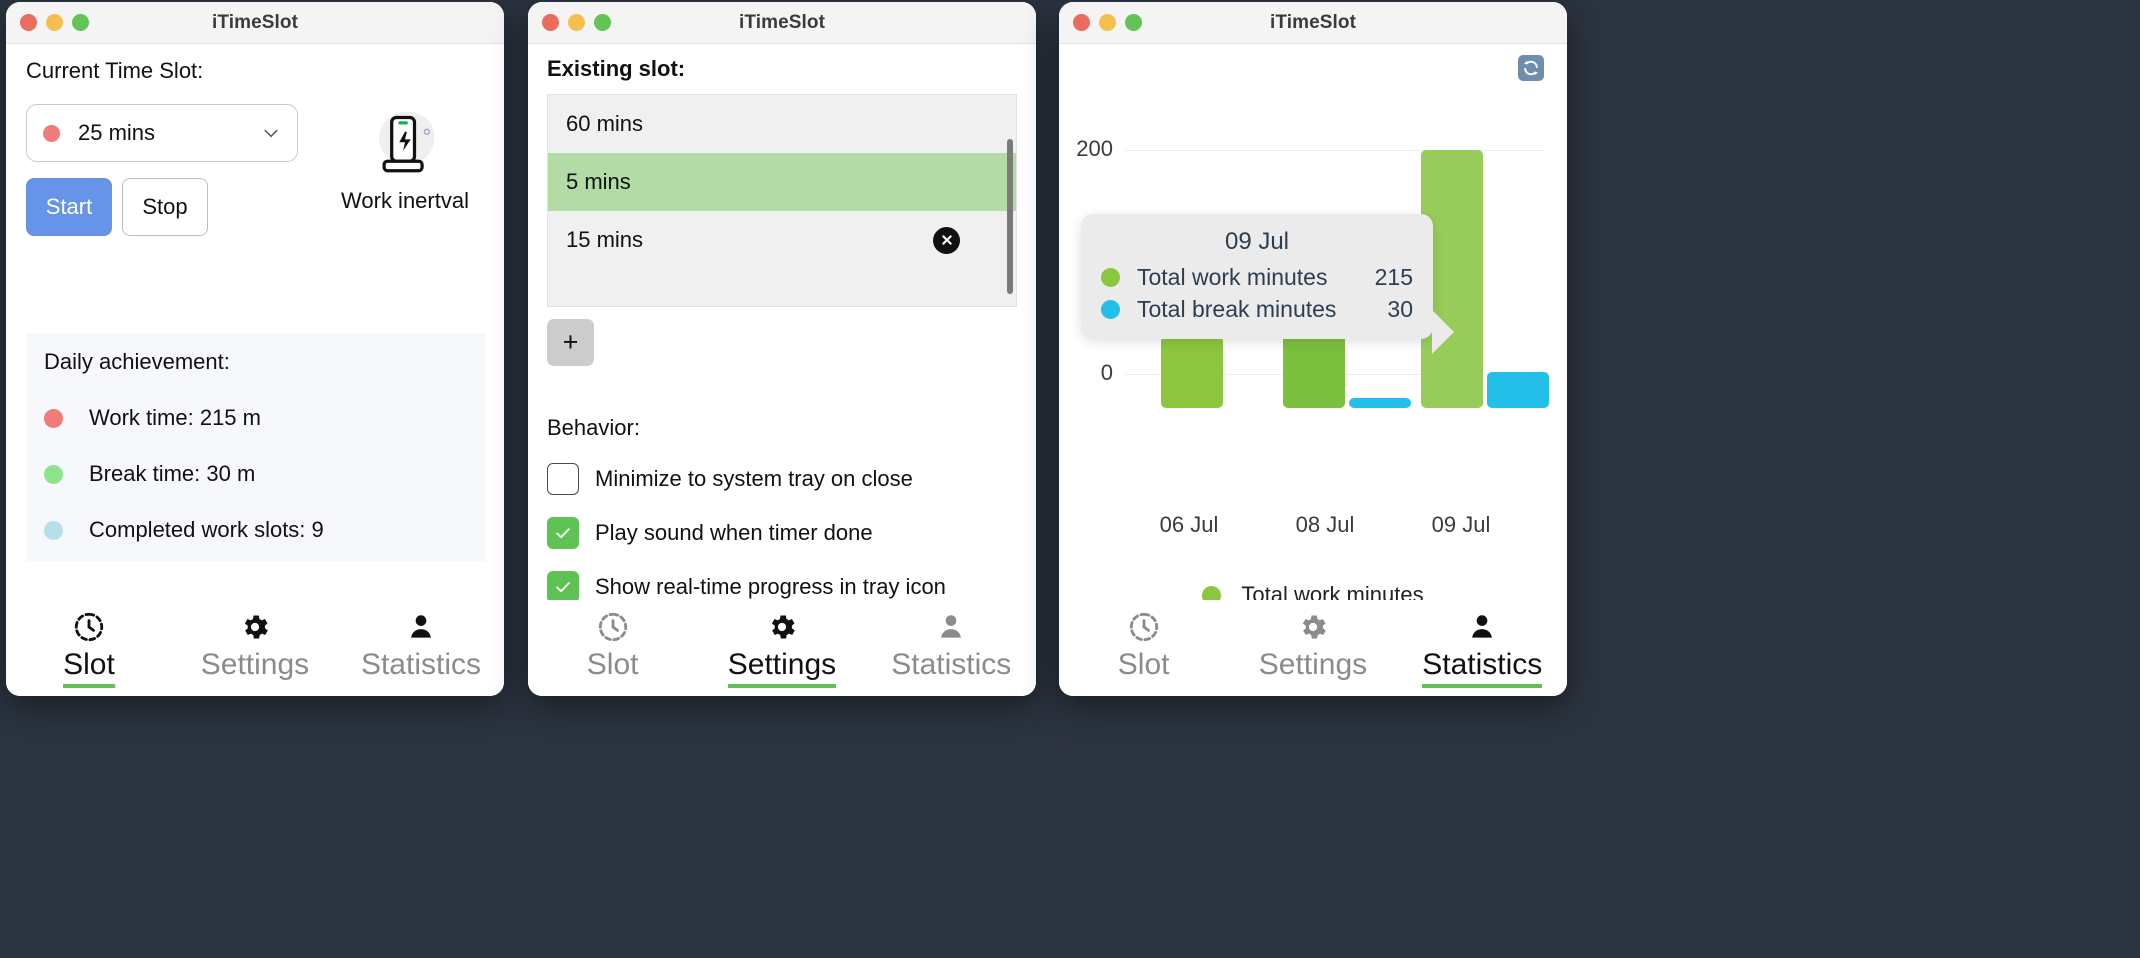 The width and height of the screenshot is (2140, 958). What do you see at coordinates (206, 529) in the screenshot?
I see `completed-slots-value: Completed work slots: 9` at bounding box center [206, 529].